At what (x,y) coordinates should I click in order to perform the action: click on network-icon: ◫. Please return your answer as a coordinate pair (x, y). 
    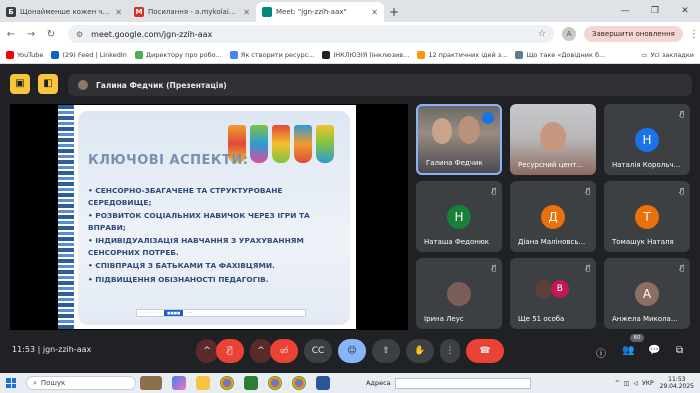
    Looking at the image, I should click on (627, 383).